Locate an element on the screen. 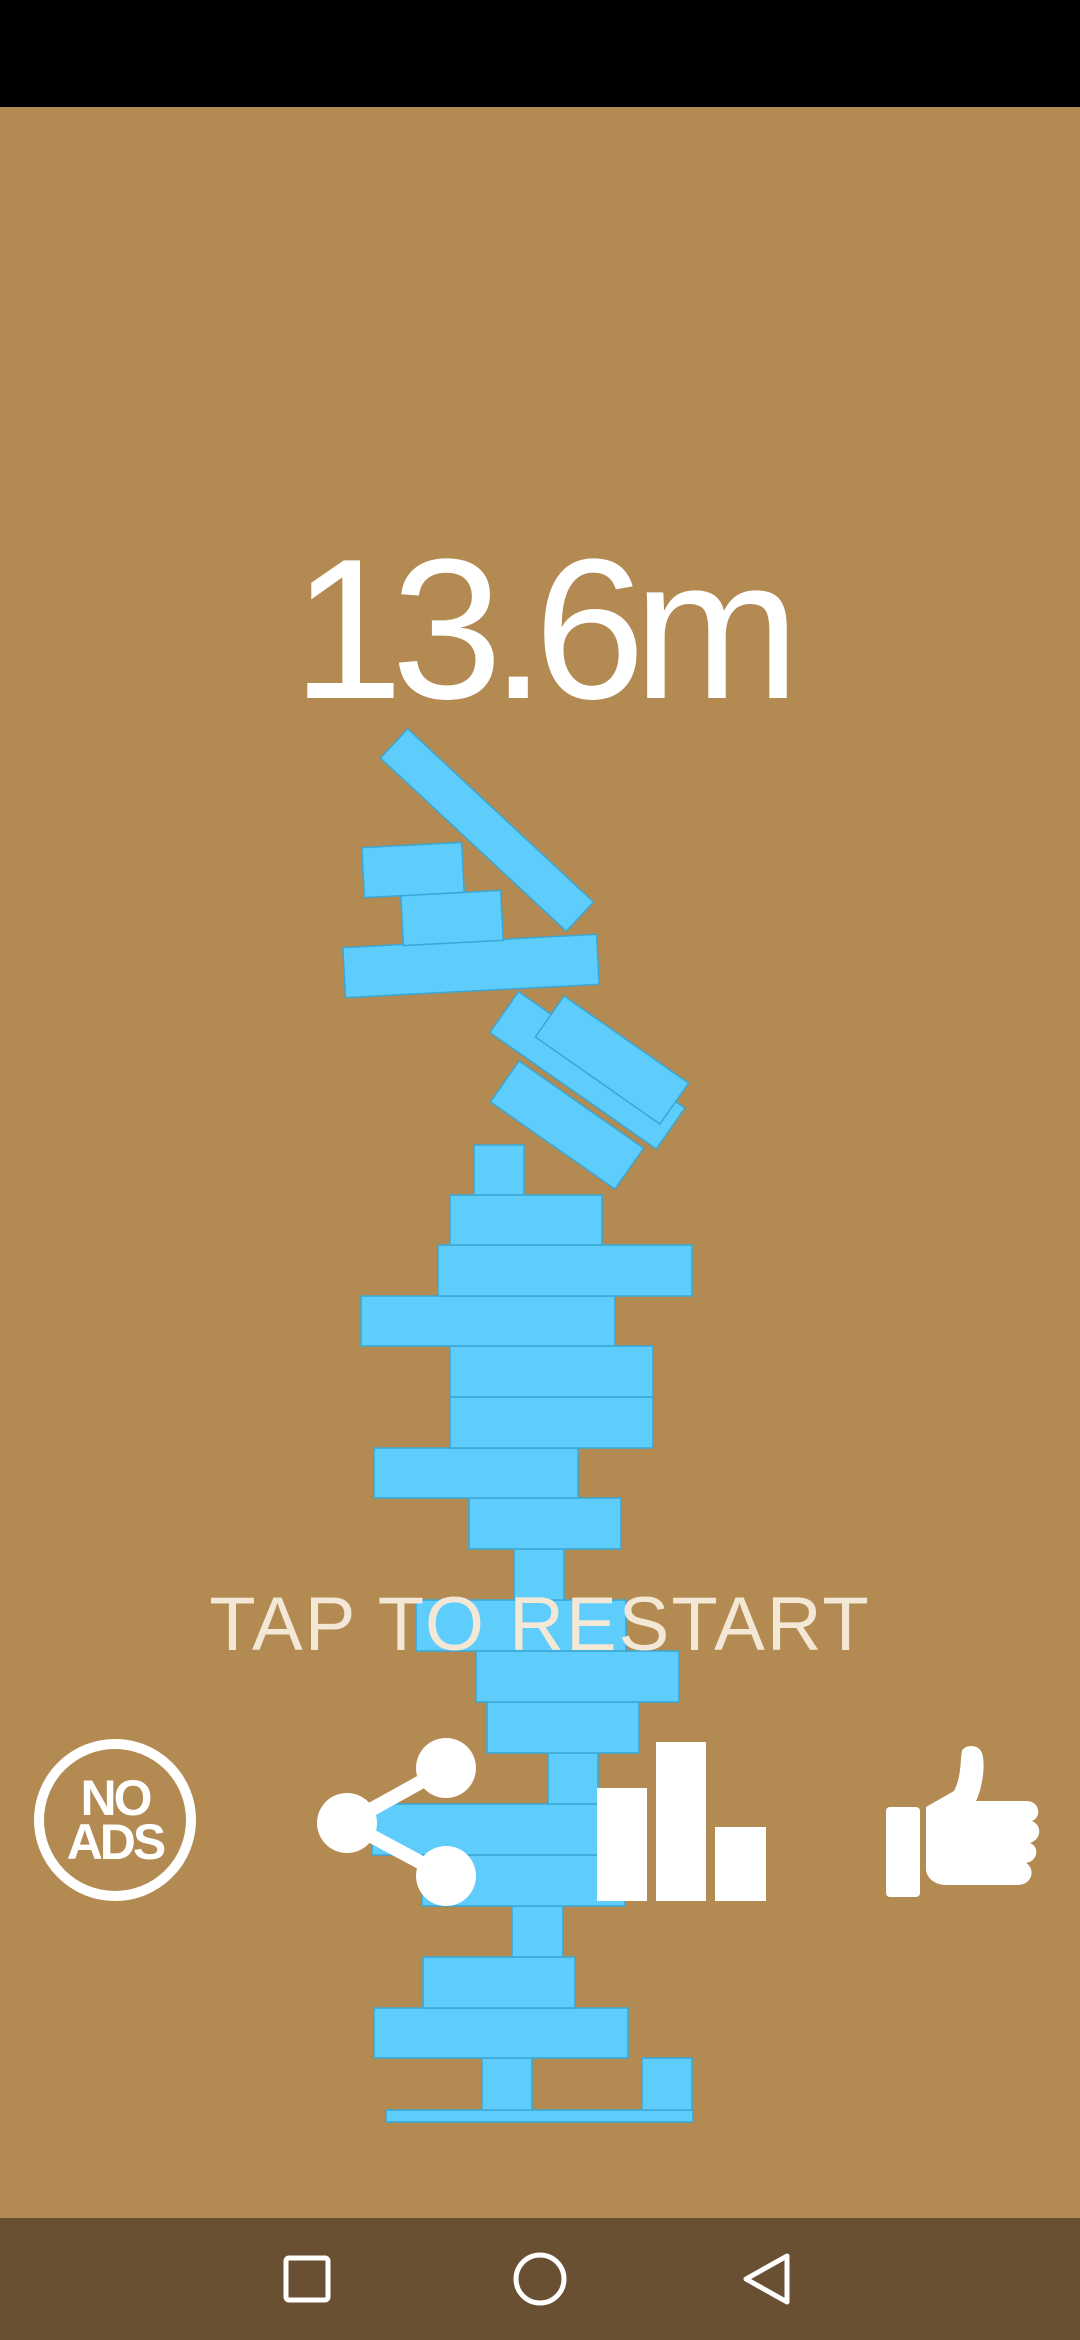 The width and height of the screenshot is (1080, 2340). back-button is located at coordinates (767, 2279).